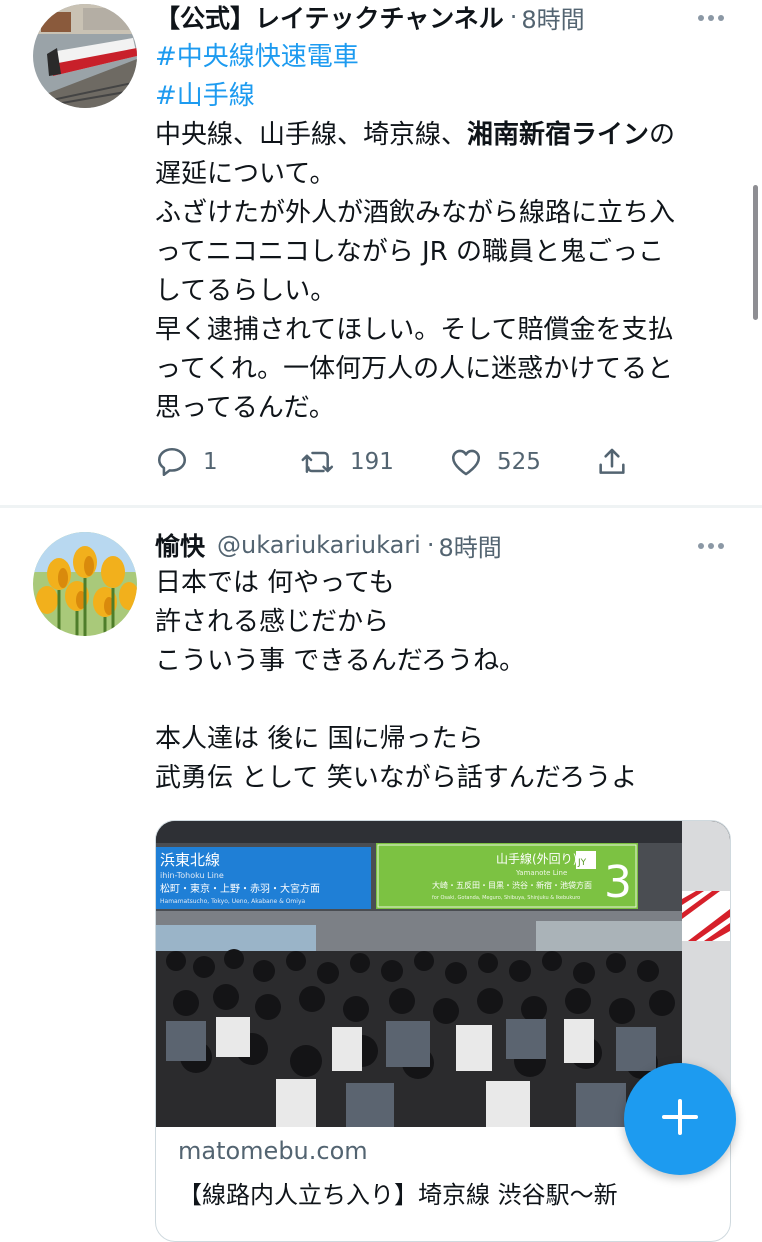  Describe the element at coordinates (414, 330) in the screenshot. I see `text-line: 早く逮捕されてほしい。そして賠償金を支払` at that location.